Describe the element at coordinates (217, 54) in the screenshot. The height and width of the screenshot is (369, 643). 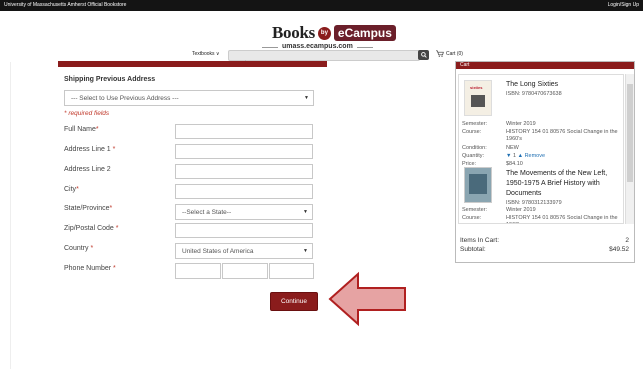
I see `chevron-down-icon: ∨` at that location.